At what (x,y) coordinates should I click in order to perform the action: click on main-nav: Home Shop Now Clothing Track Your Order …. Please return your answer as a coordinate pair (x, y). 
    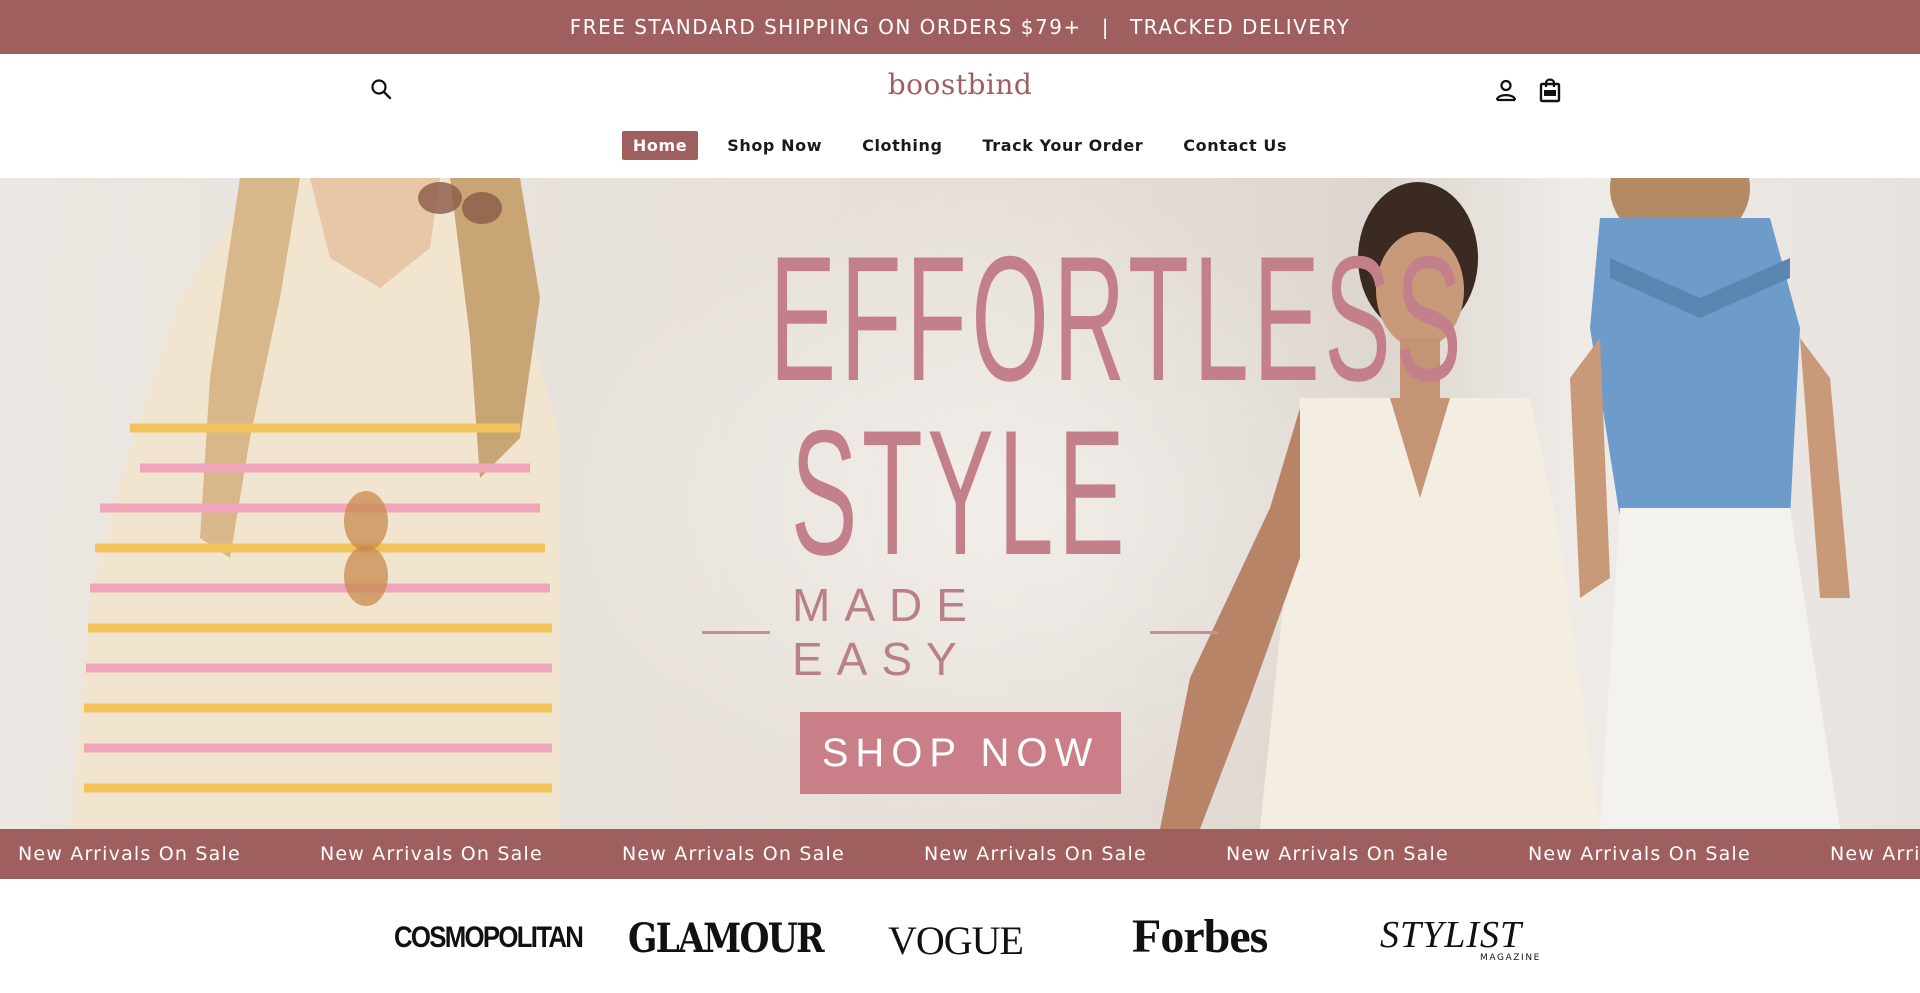
    Looking at the image, I should click on (960, 145).